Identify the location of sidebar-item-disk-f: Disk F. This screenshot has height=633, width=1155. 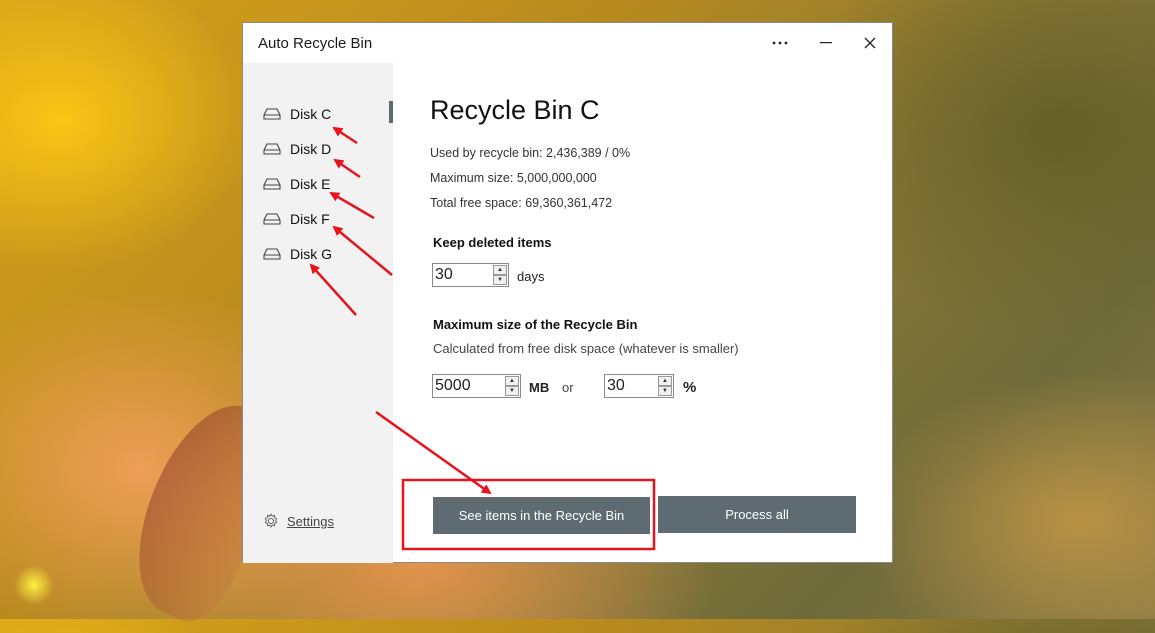
(296, 219).